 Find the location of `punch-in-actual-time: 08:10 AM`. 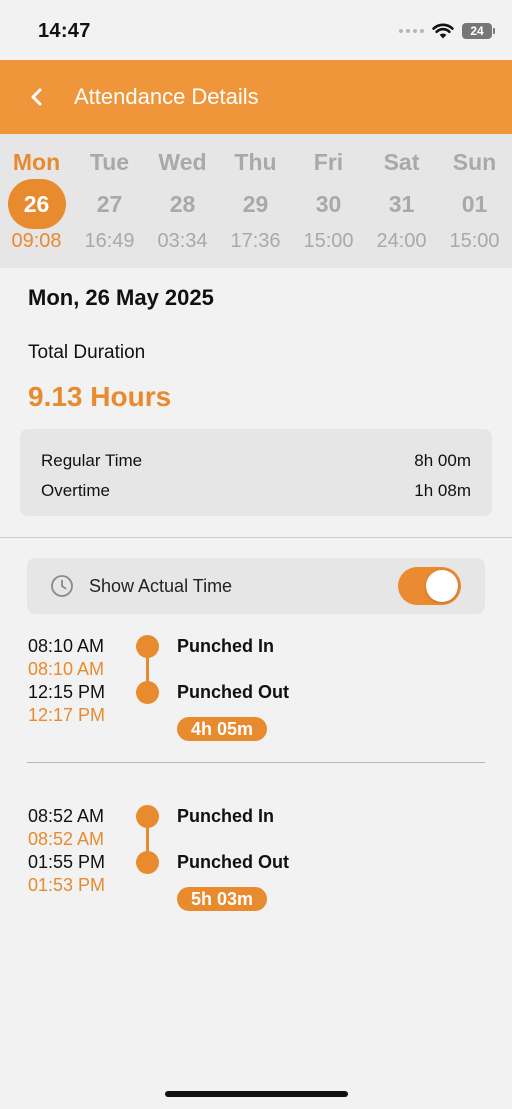

punch-in-actual-time: 08:10 AM is located at coordinates (66, 669).